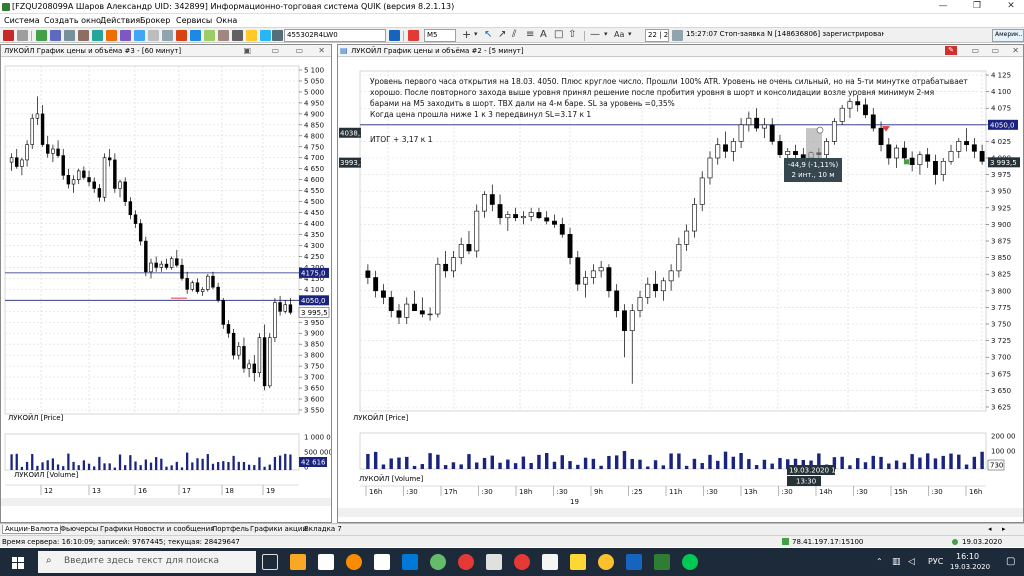 The width and height of the screenshot is (1024, 576). What do you see at coordinates (125, 35) in the screenshot?
I see `news-icon` at bounding box center [125, 35].